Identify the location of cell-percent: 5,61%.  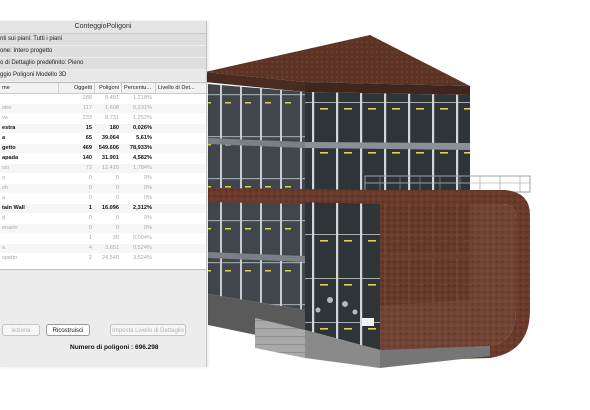
(144, 138).